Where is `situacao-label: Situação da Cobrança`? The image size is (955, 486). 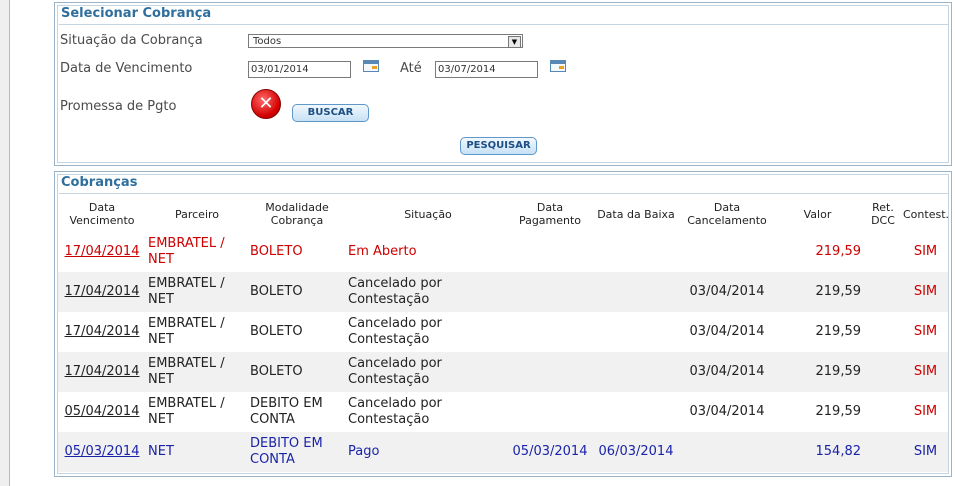
situacao-label: Situação da Cobrança is located at coordinates (131, 40).